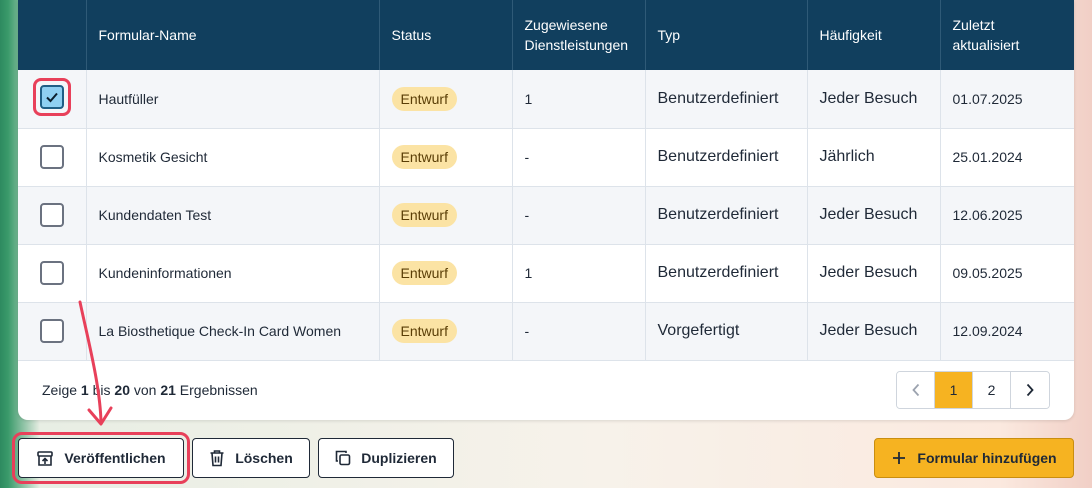  Describe the element at coordinates (1007, 99) in the screenshot. I see `updated-date: 01.07.2025` at that location.